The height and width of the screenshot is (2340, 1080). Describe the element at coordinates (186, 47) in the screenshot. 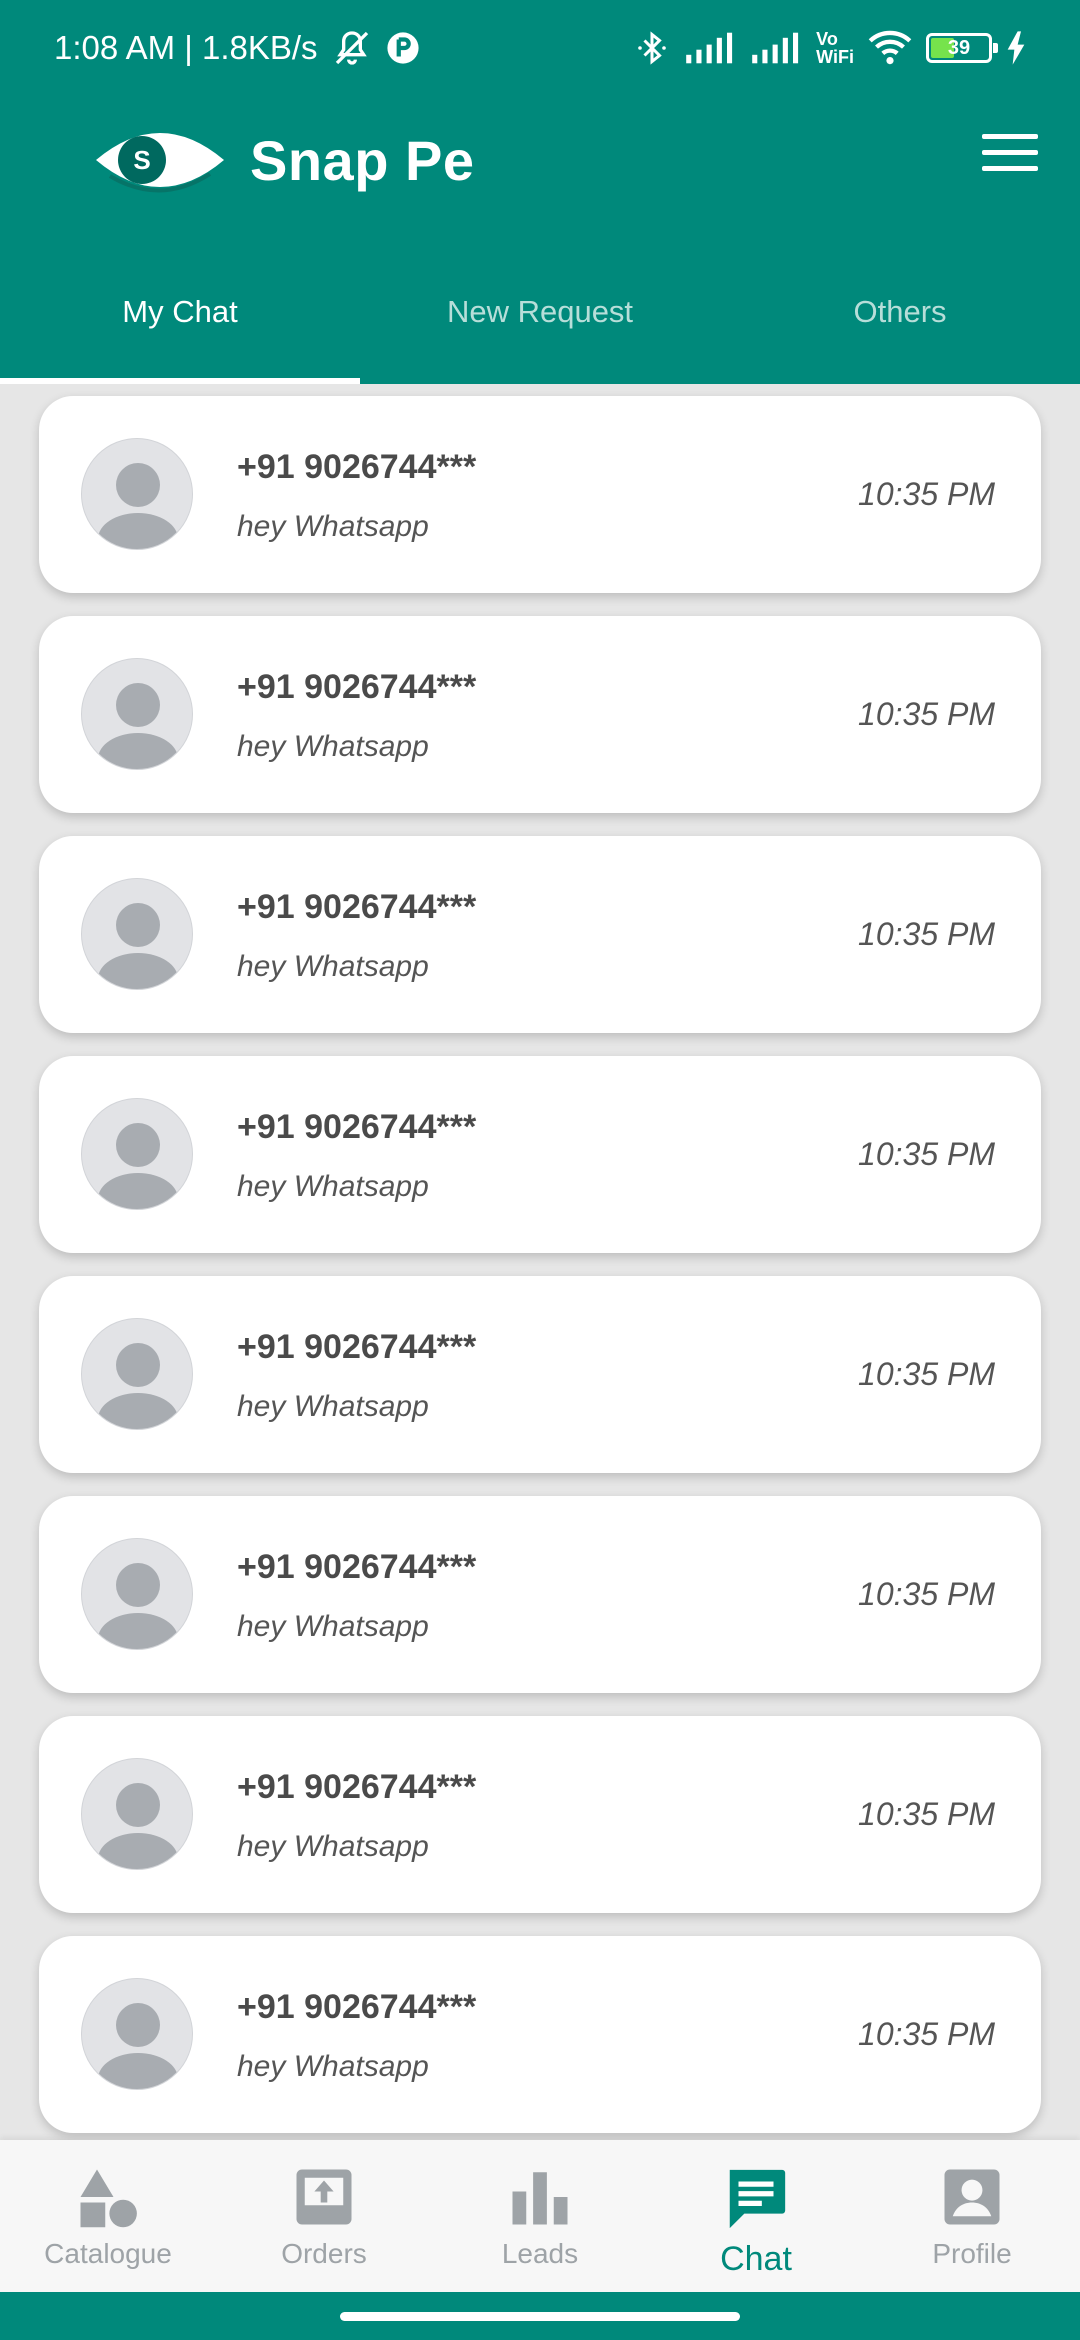

I see `status-time-speed: 1:08 AM | 1.8KB/s` at that location.